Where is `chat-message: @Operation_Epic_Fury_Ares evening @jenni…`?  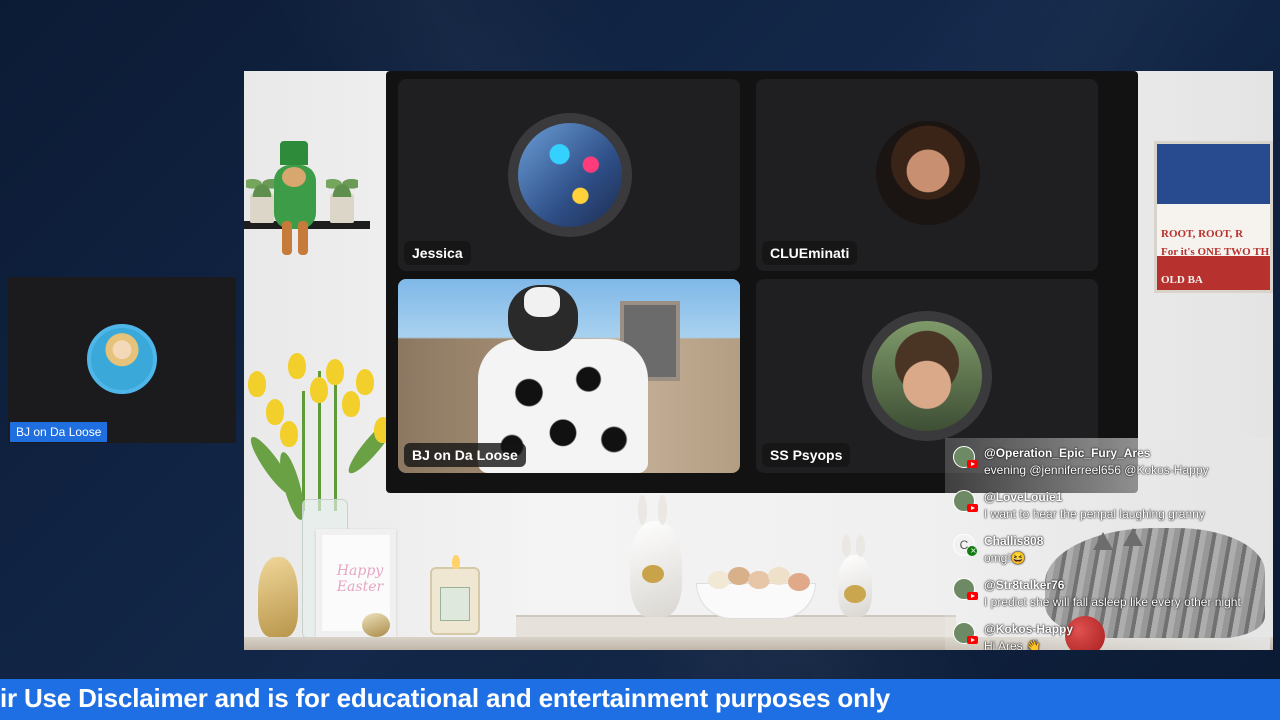 chat-message: @Operation_Epic_Fury_Ares evening @jenni… is located at coordinates (1107, 462).